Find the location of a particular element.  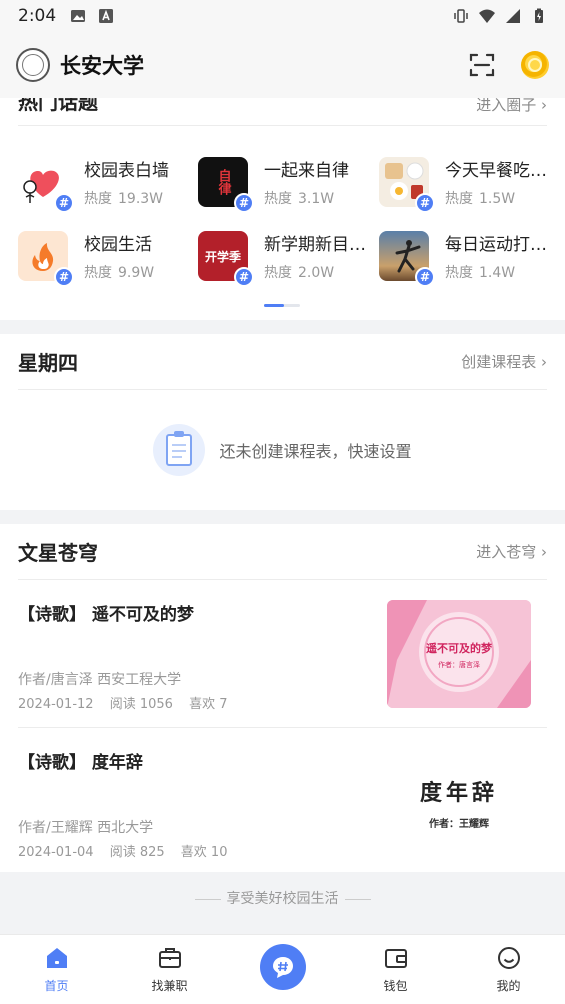

article-reads: 阅读 825 is located at coordinates (137, 852).